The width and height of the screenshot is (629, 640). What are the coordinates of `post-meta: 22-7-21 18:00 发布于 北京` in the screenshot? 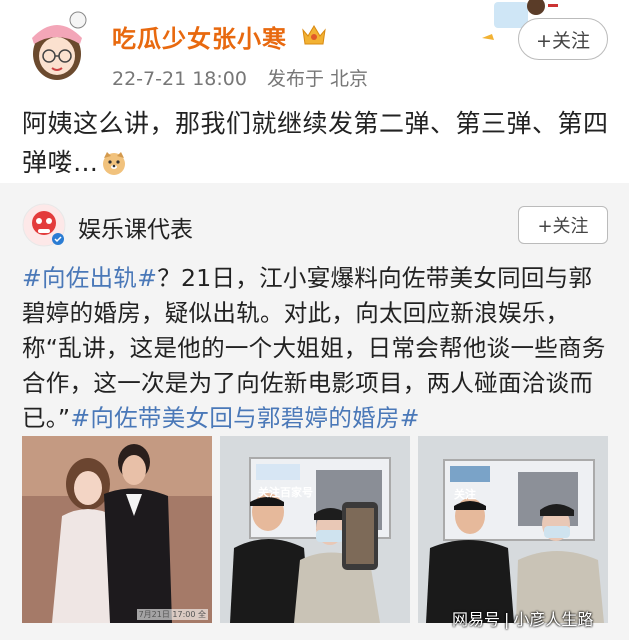 It's located at (240, 77).